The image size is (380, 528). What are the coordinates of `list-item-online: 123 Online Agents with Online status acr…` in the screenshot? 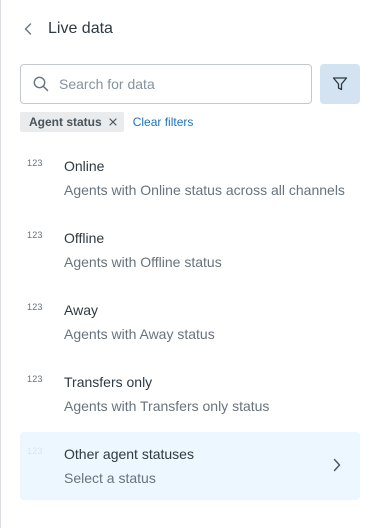 It's located at (190, 180).